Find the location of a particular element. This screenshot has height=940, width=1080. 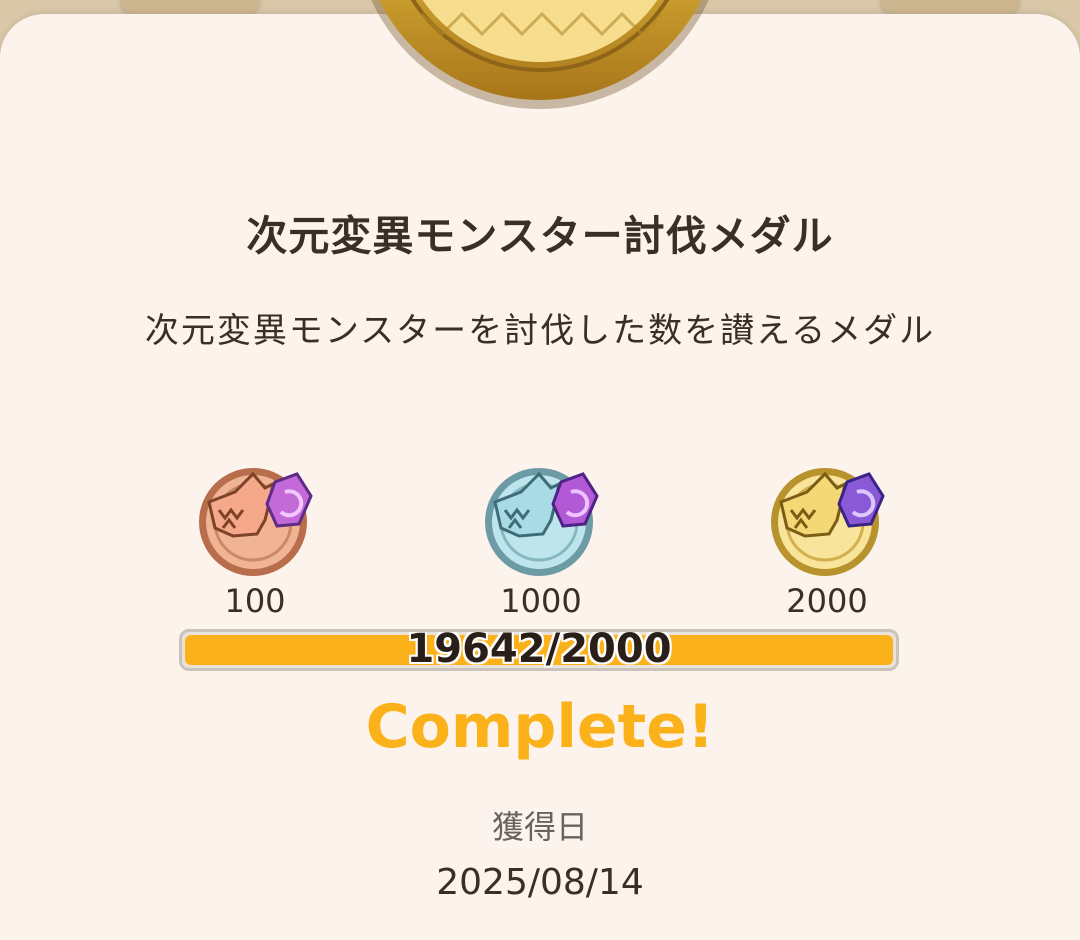

progress-bar: 19642/2000 is located at coordinates (539, 650).